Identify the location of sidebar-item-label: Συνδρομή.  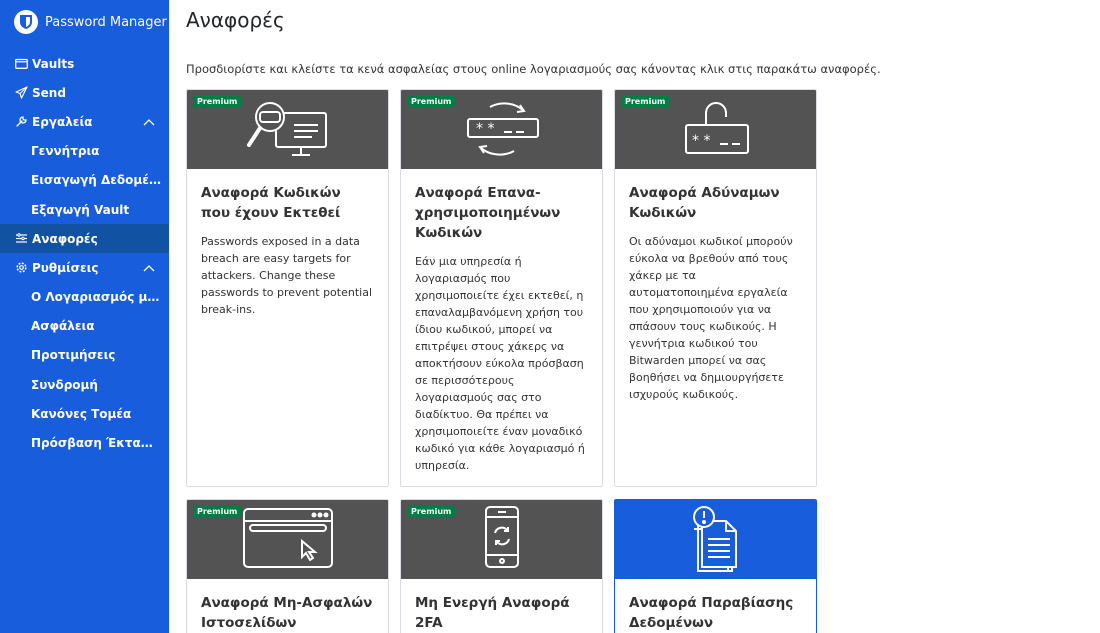
(64, 384).